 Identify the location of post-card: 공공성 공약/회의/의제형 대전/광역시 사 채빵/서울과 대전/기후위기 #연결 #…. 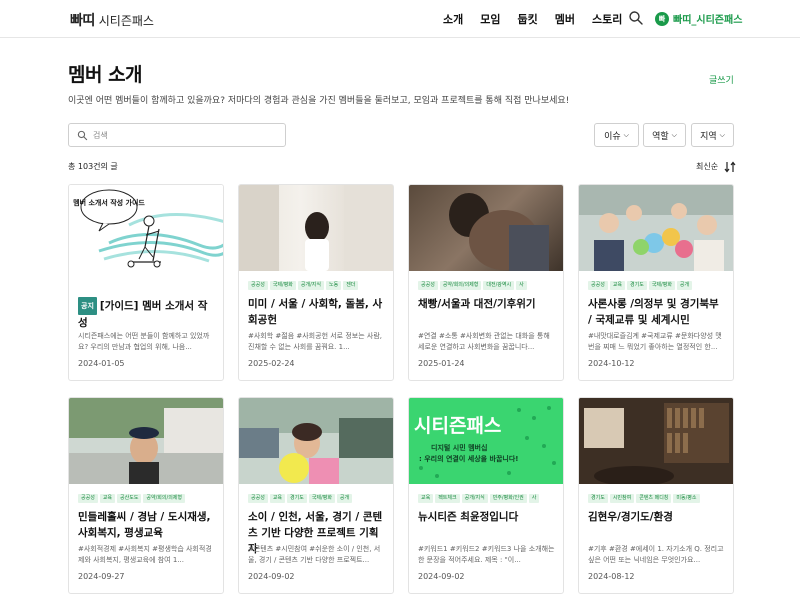
(486, 282).